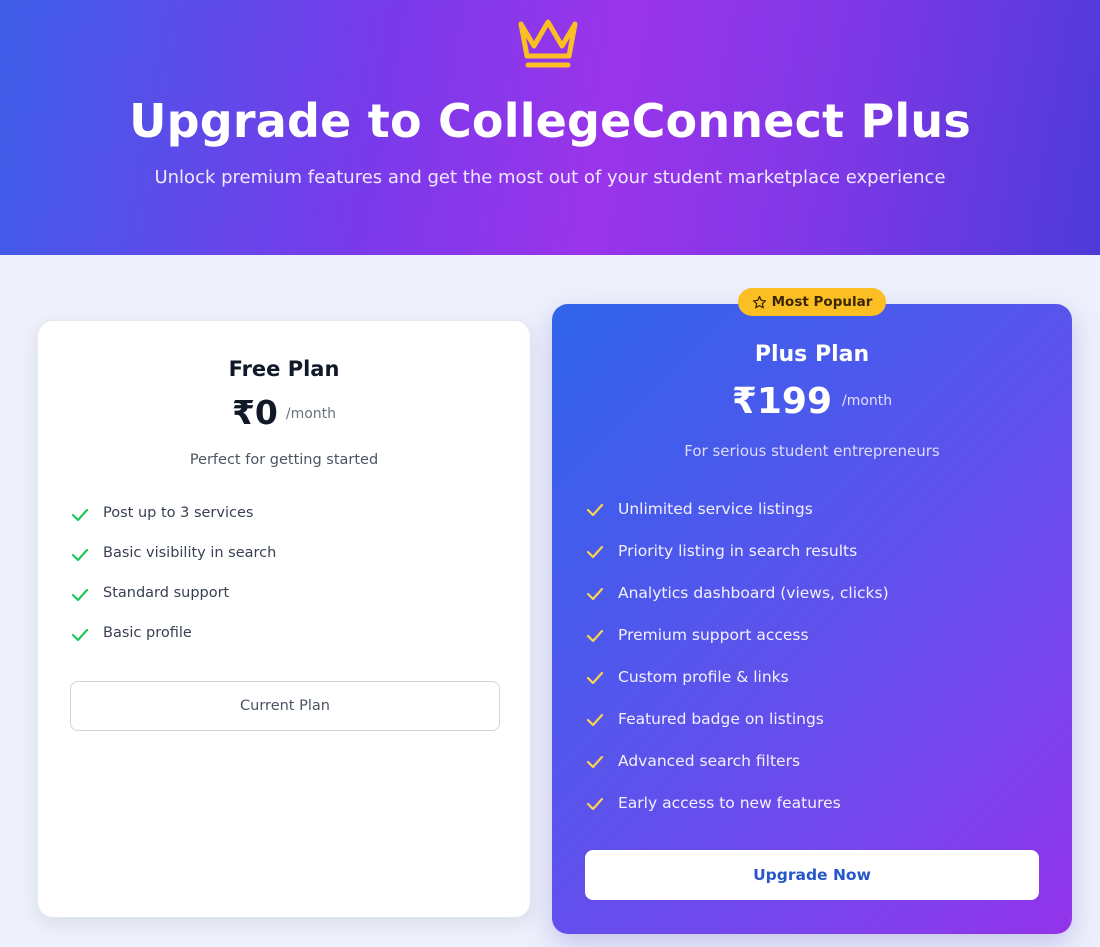 Image resolution: width=1100 pixels, height=947 pixels. I want to click on plus-plan-period: /month, so click(867, 401).